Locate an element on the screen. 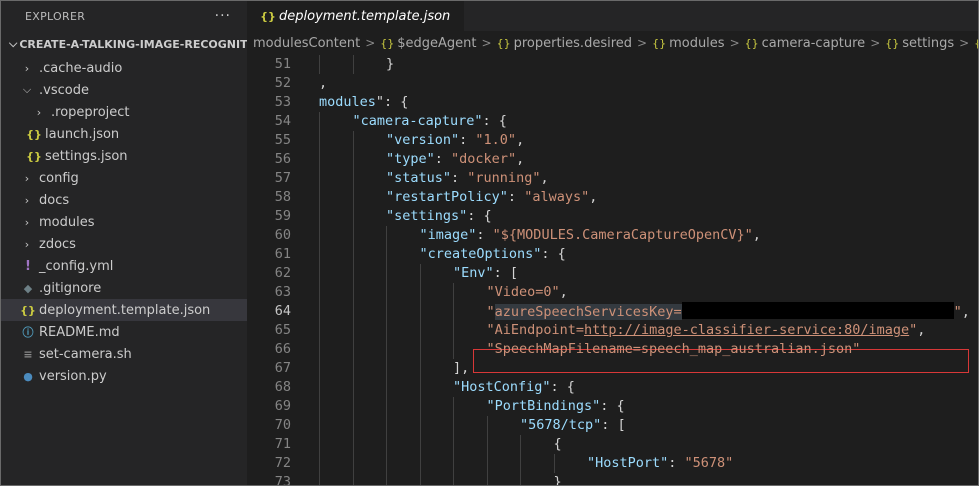 The image size is (979, 486). tree-item-modules: › modules is located at coordinates (124, 222).